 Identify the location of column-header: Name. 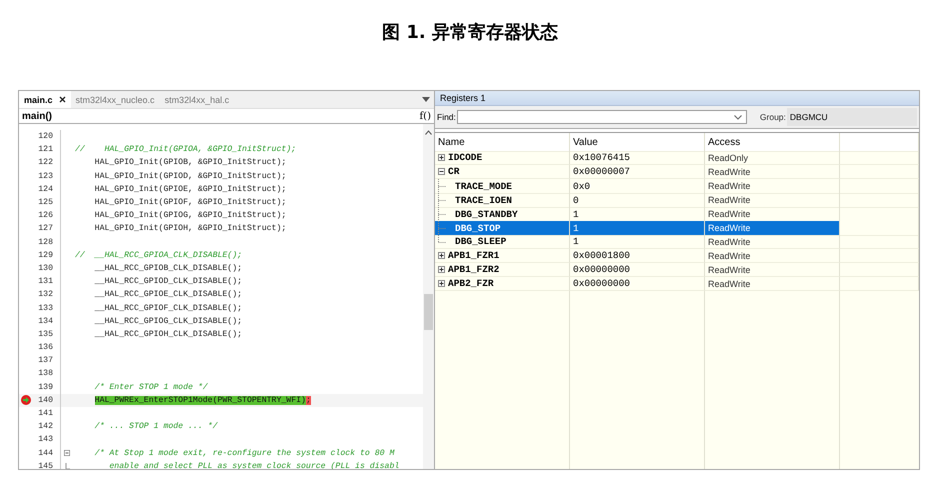
(502, 142).